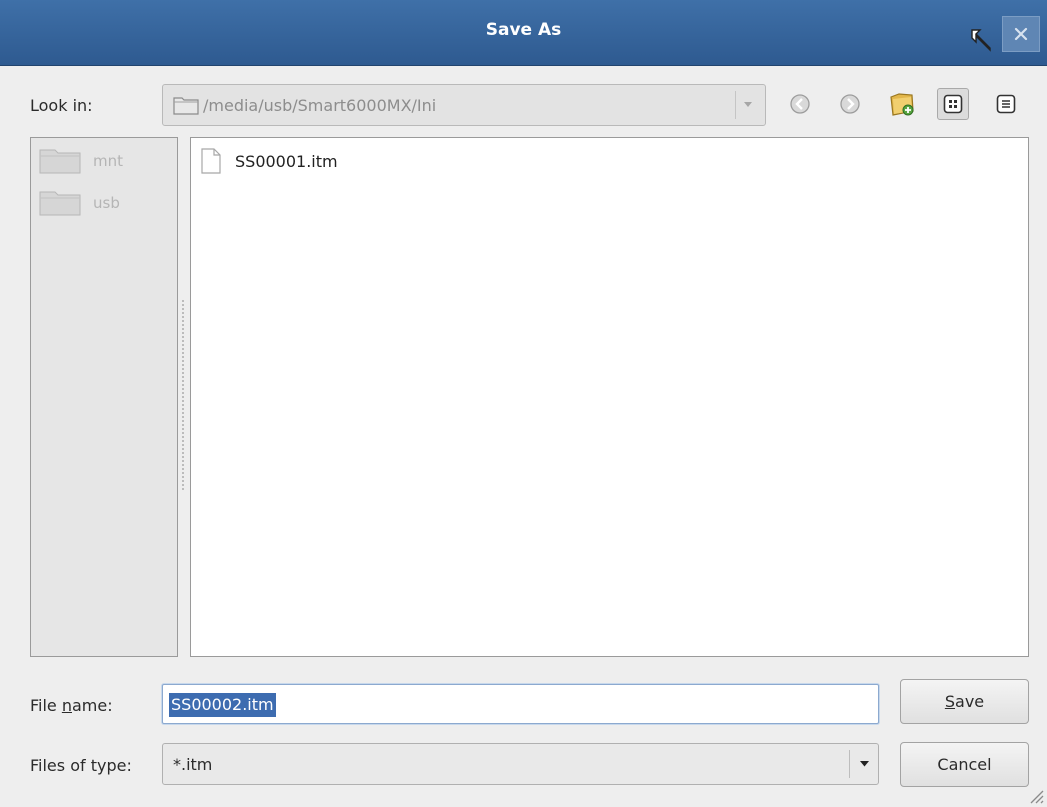  I want to click on close-button, so click(1021, 34).